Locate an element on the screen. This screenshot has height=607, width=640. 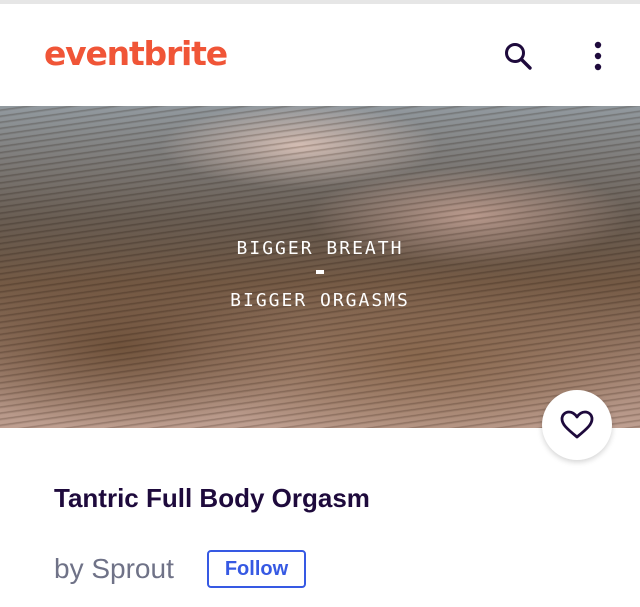
hero-caption-separator is located at coordinates (320, 272).